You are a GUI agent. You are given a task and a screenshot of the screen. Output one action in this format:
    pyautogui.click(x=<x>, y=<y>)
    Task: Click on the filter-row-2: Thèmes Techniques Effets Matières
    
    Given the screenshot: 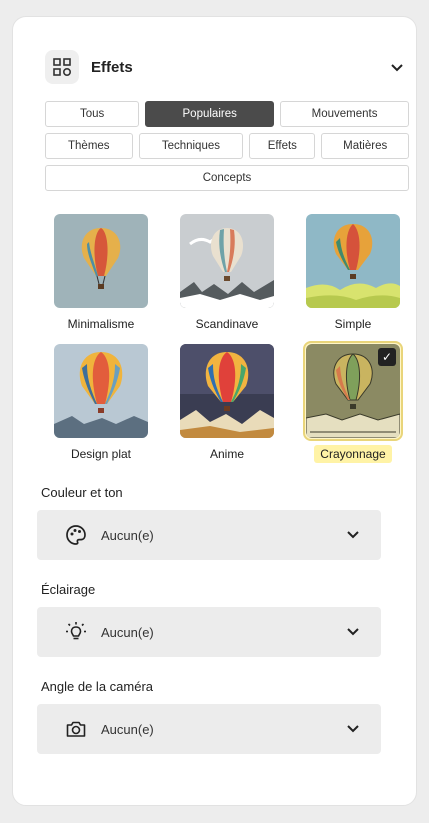 What is the action you would take?
    pyautogui.click(x=227, y=146)
    